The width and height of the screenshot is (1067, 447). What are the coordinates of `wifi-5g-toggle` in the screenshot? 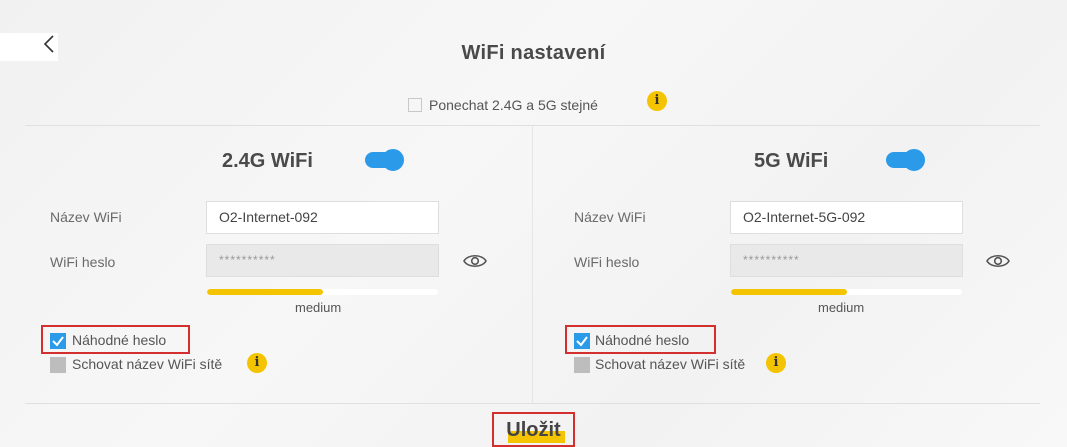 It's located at (905, 160).